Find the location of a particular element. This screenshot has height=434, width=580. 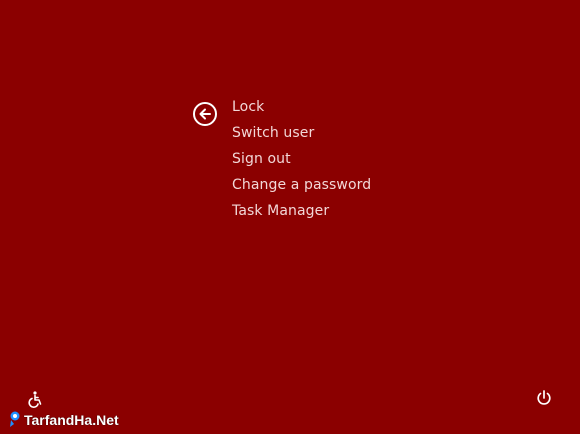

watermark: TarfandHa.Net is located at coordinates (63, 420).